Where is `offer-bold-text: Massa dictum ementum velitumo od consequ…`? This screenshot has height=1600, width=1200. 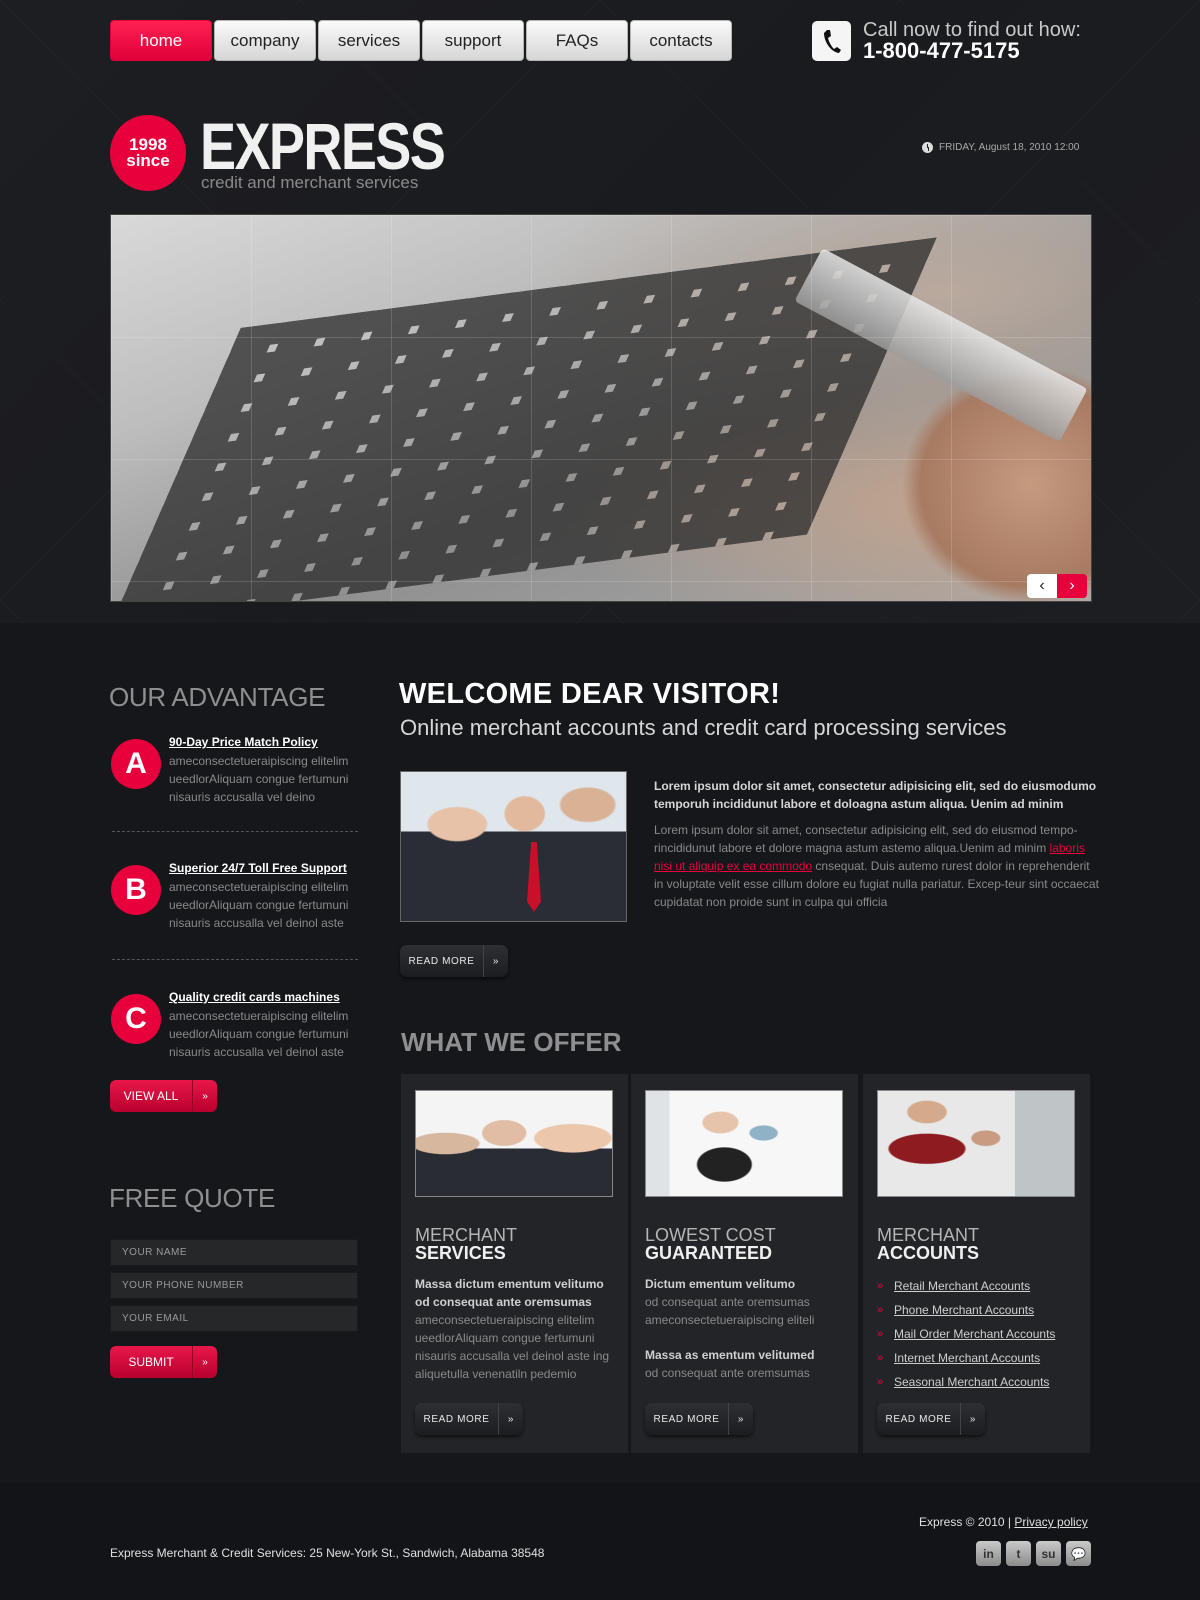 offer-bold-text: Massa dictum ementum velitumo od consequ… is located at coordinates (509, 1293).